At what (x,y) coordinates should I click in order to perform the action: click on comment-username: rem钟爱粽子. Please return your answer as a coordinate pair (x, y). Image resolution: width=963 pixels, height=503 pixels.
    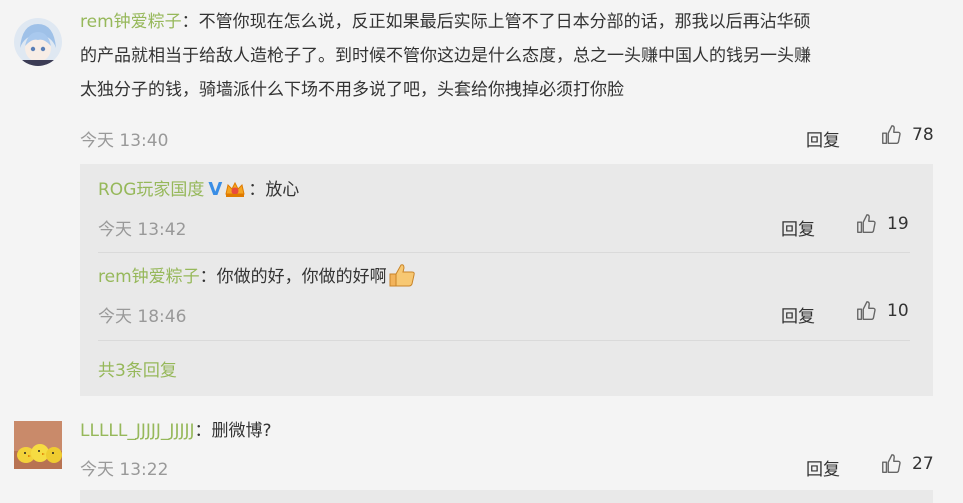
    Looking at the image, I should click on (131, 22).